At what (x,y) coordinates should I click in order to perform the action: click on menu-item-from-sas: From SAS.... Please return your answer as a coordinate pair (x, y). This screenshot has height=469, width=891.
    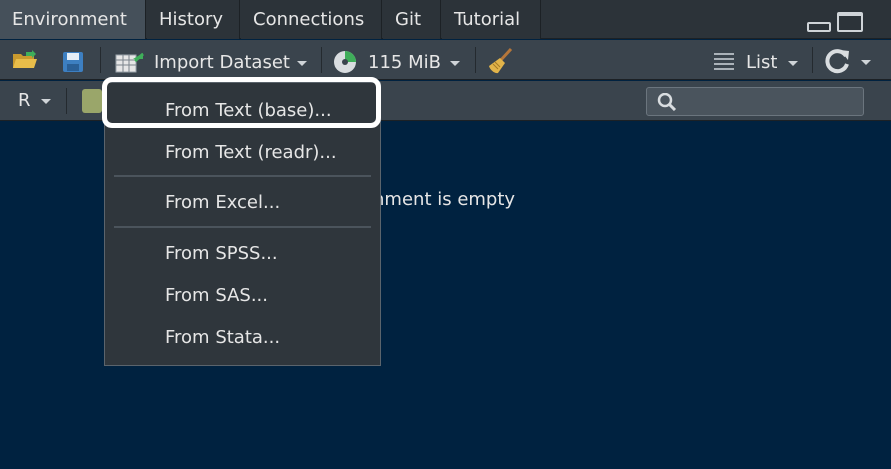
    Looking at the image, I should click on (216, 295).